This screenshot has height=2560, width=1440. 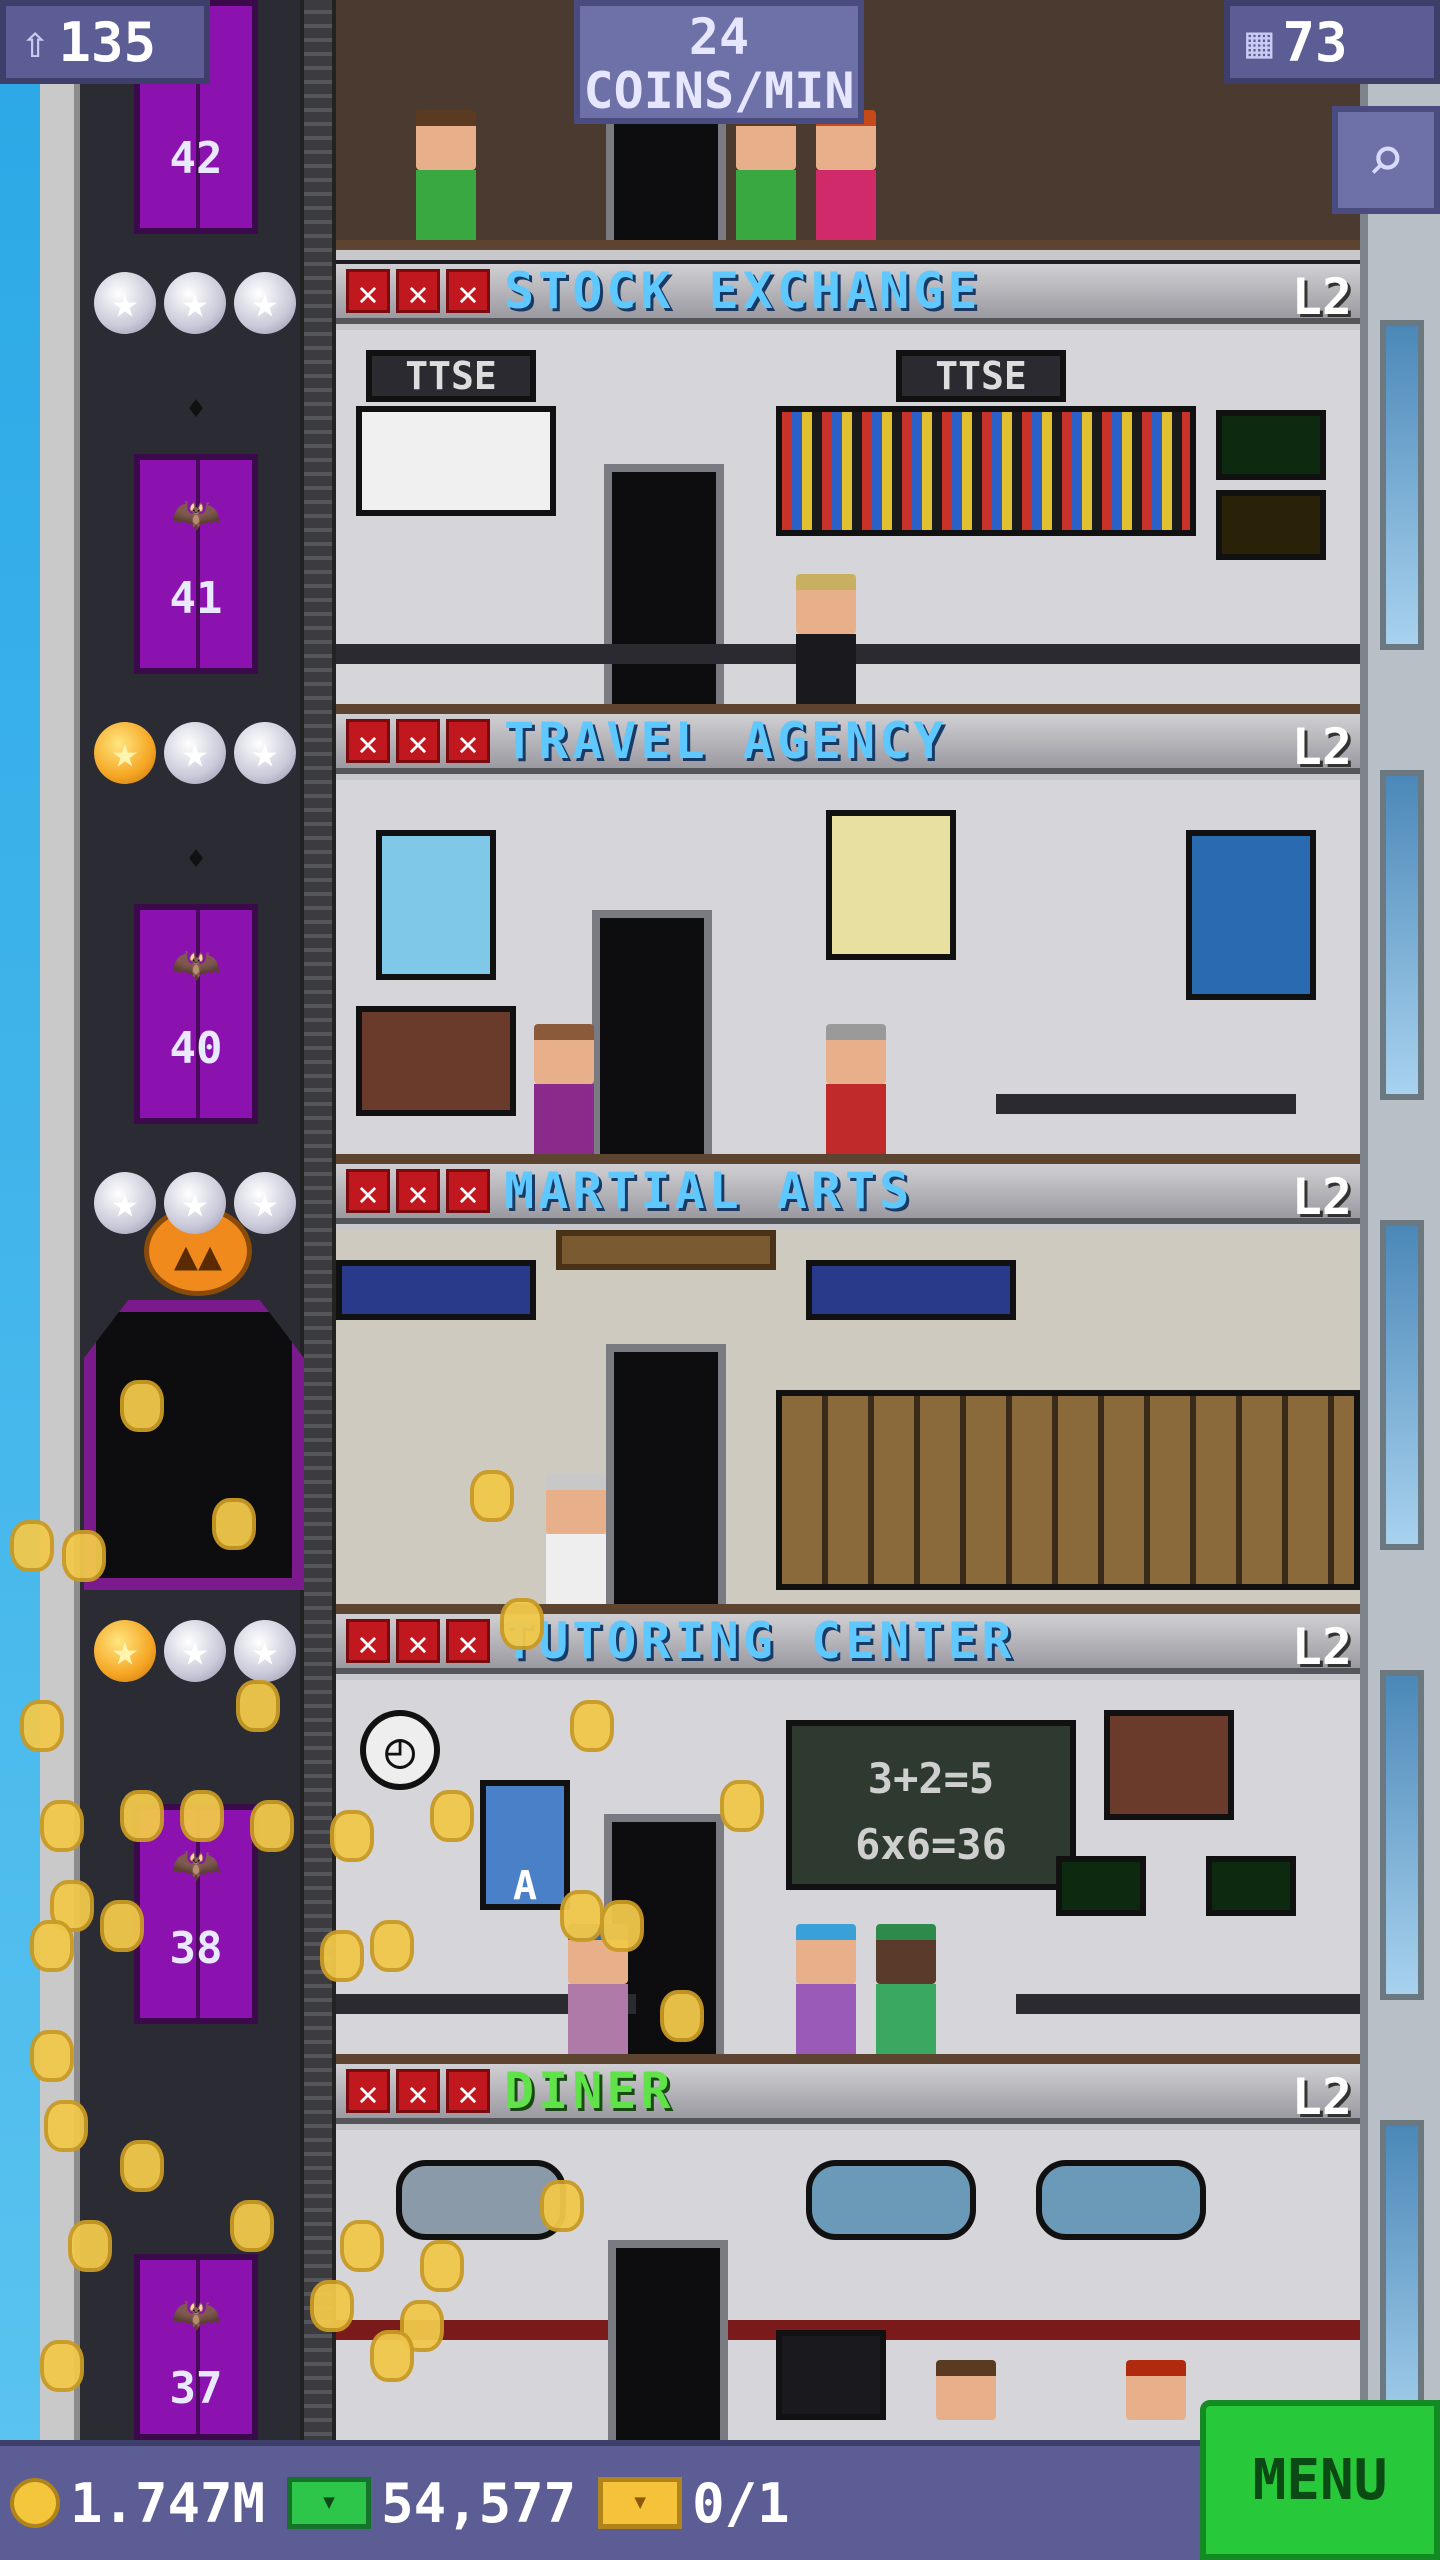 What do you see at coordinates (1169, 1765) in the screenshot?
I see `bookshelf` at bounding box center [1169, 1765].